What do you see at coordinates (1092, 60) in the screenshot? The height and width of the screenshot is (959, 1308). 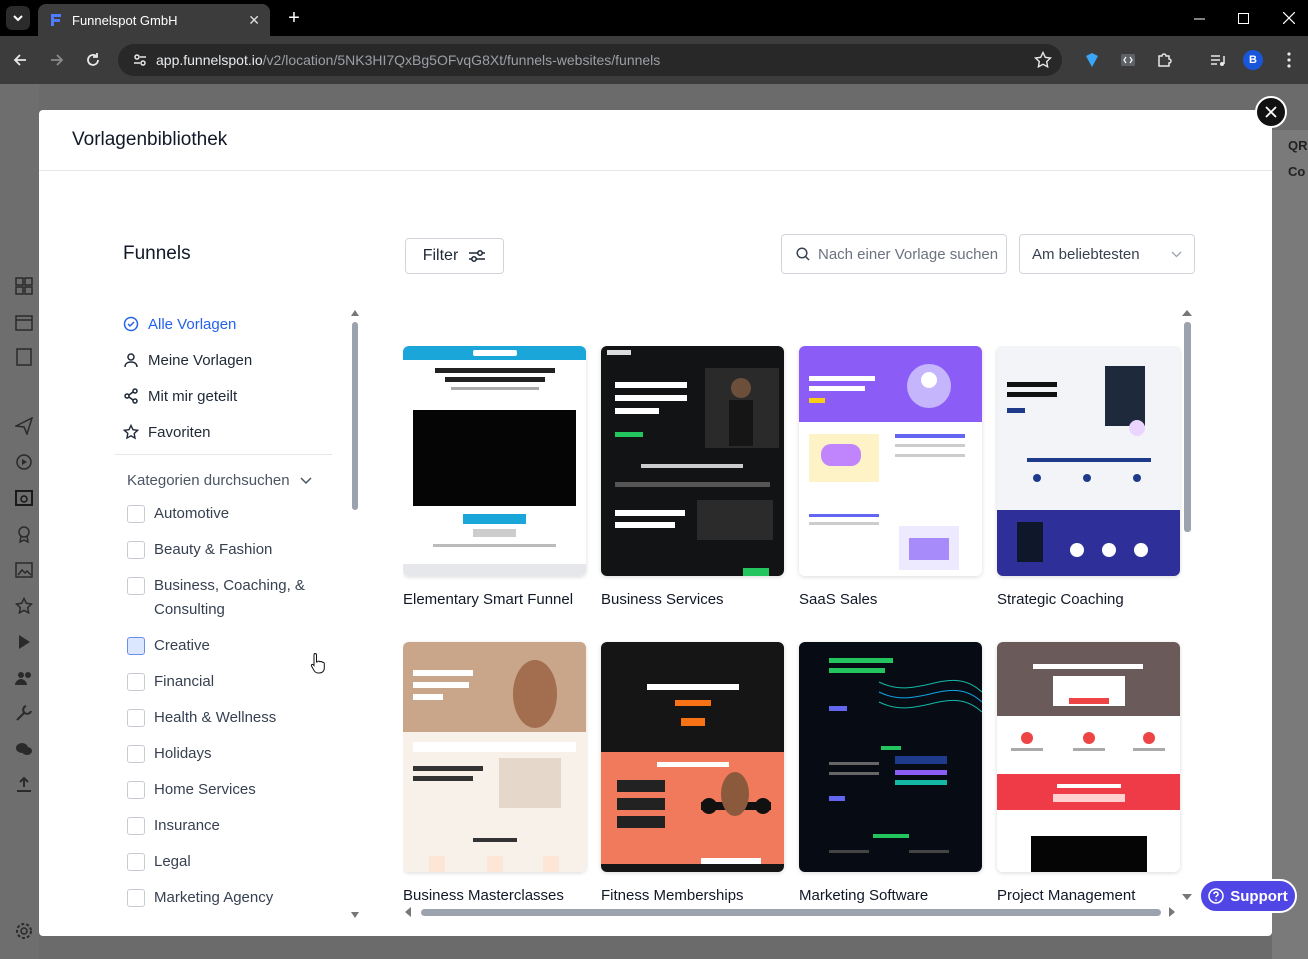 I see `extension-shield-icon` at bounding box center [1092, 60].